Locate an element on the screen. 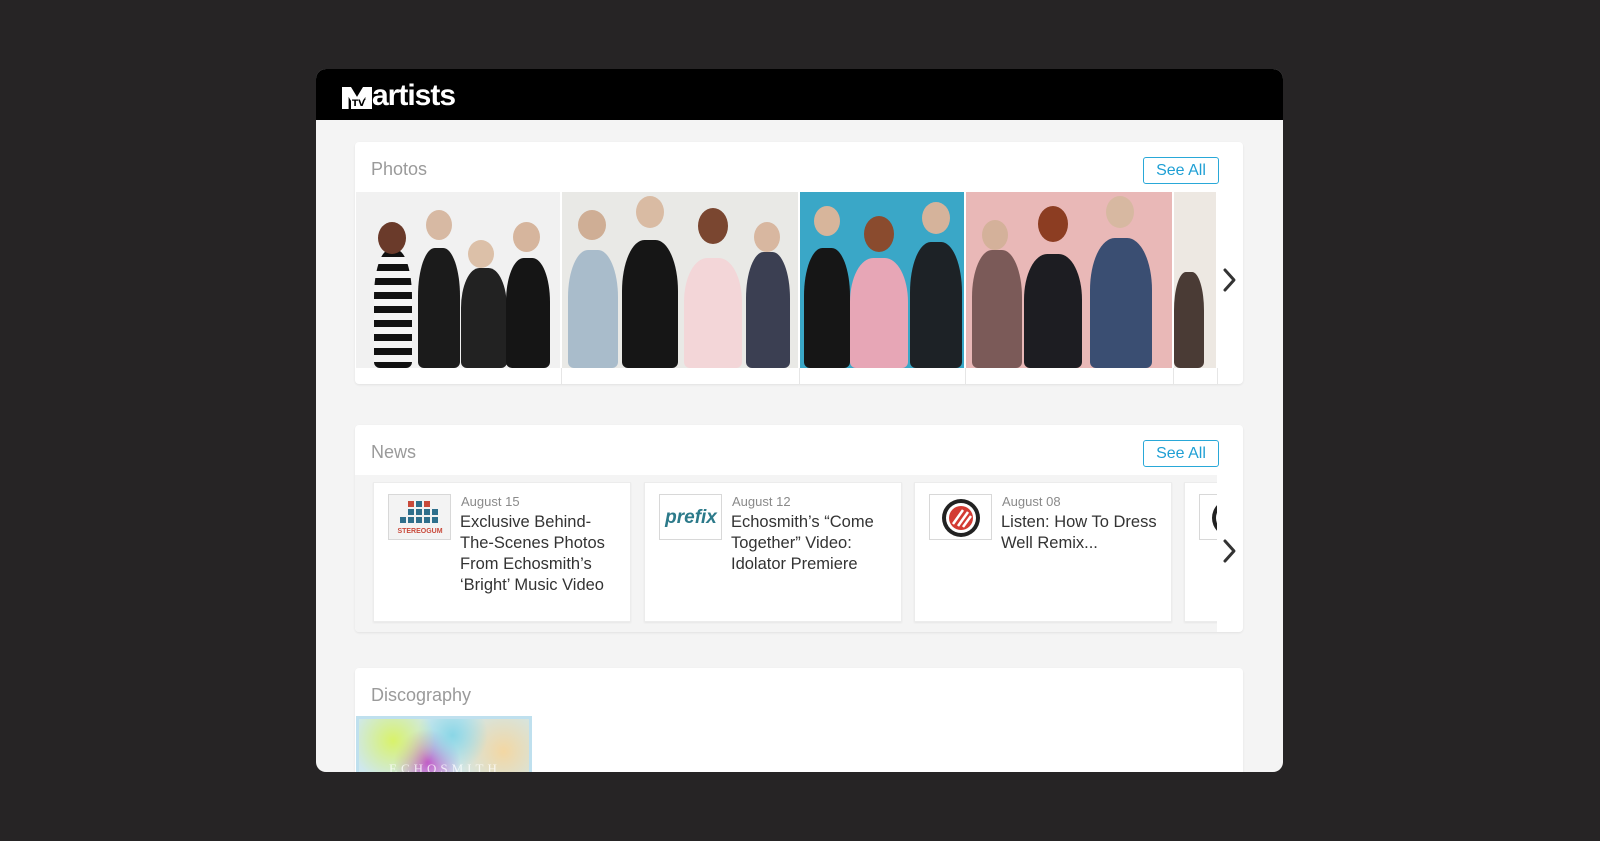 The height and width of the screenshot is (841, 1600). news-next-button is located at coordinates (1230, 551).